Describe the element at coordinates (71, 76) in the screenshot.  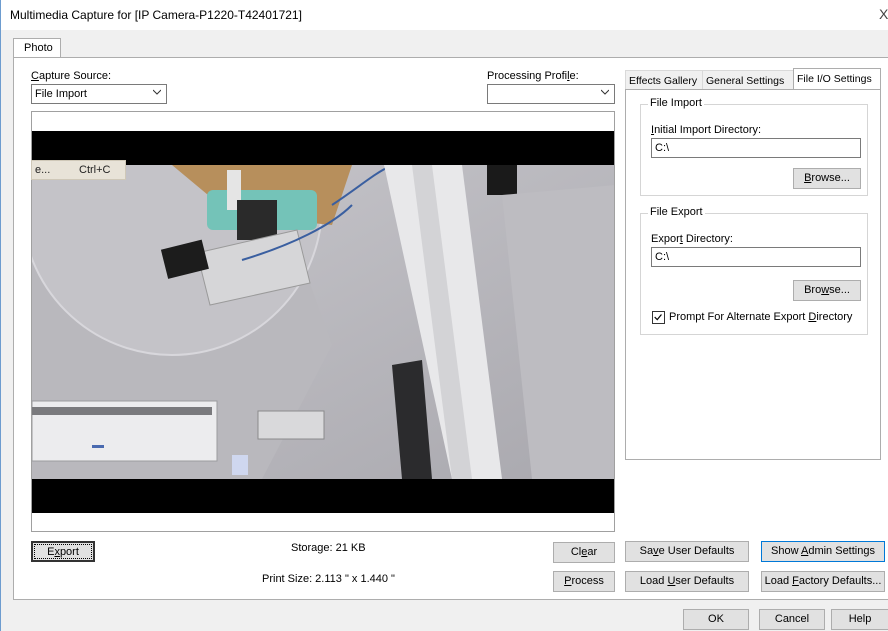
I see `capture-source-label: Capture Source:` at that location.